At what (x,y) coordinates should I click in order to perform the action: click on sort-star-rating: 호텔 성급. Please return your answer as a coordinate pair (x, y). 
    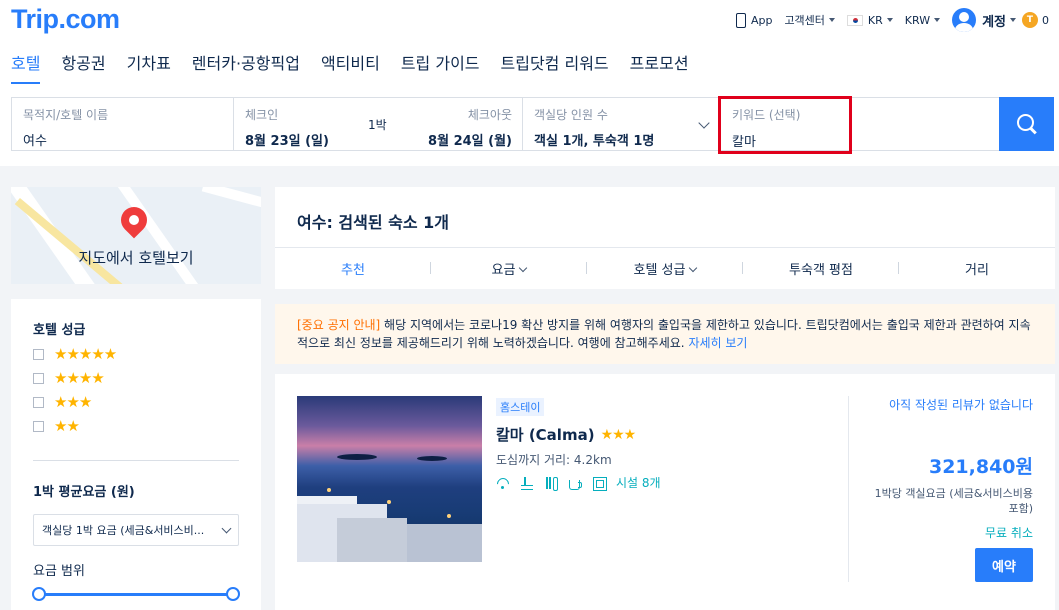
    Looking at the image, I should click on (665, 268).